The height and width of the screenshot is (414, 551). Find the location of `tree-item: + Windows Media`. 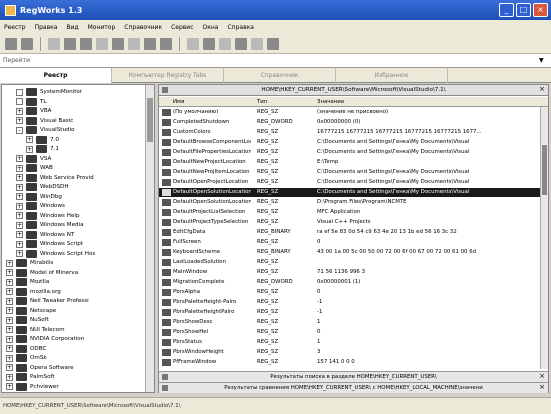

tree-item: + Windows Media is located at coordinates (50, 225).